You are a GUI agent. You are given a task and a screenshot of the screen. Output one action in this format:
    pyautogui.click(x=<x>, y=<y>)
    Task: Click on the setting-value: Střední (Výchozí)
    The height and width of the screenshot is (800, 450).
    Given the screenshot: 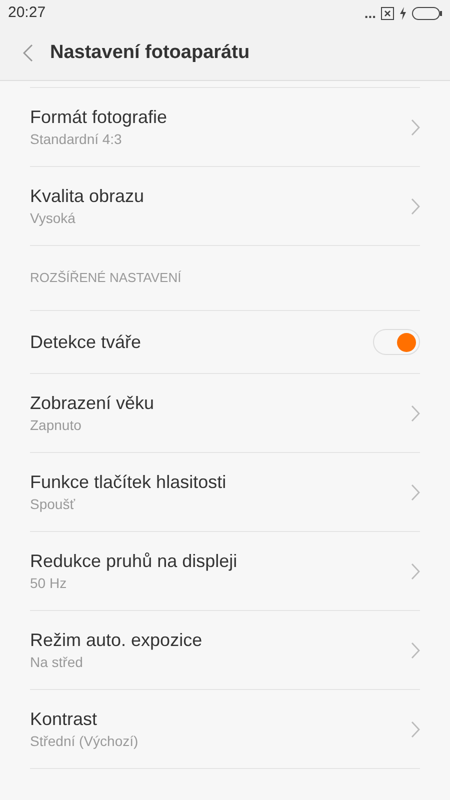 What is the action you would take?
    pyautogui.click(x=84, y=741)
    